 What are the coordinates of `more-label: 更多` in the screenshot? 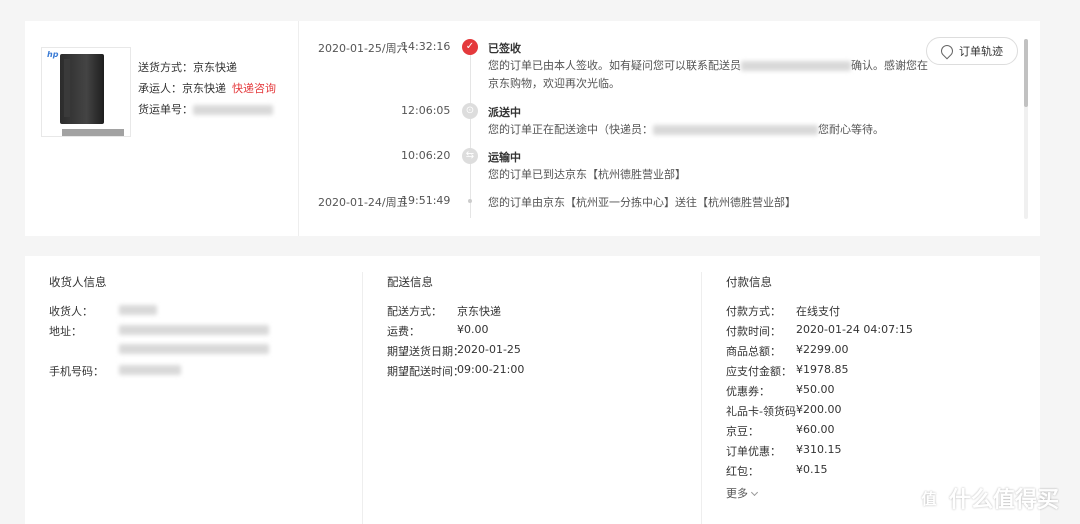 It's located at (737, 493).